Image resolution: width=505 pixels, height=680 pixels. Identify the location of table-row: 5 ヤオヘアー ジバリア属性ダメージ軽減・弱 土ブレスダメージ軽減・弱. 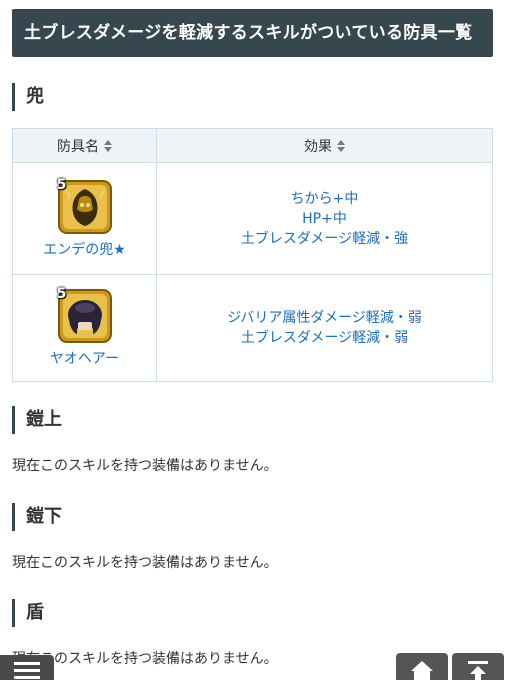
(252, 328).